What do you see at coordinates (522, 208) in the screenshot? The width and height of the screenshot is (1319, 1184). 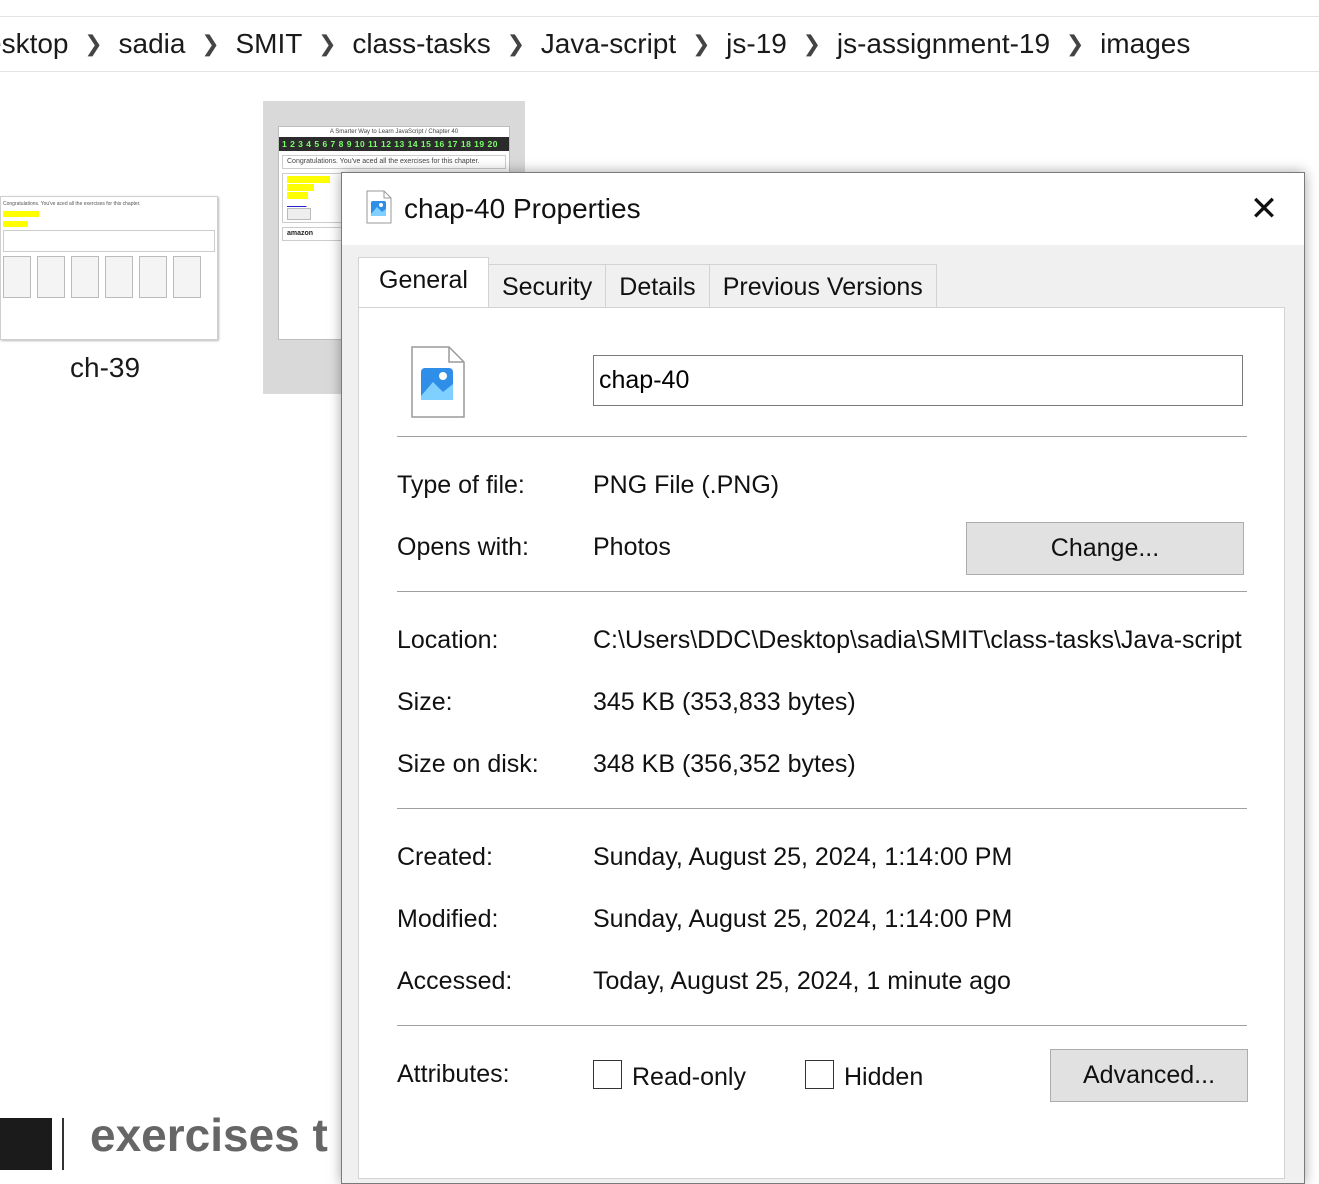 I see `dialog-title: chap-40 Properties` at bounding box center [522, 208].